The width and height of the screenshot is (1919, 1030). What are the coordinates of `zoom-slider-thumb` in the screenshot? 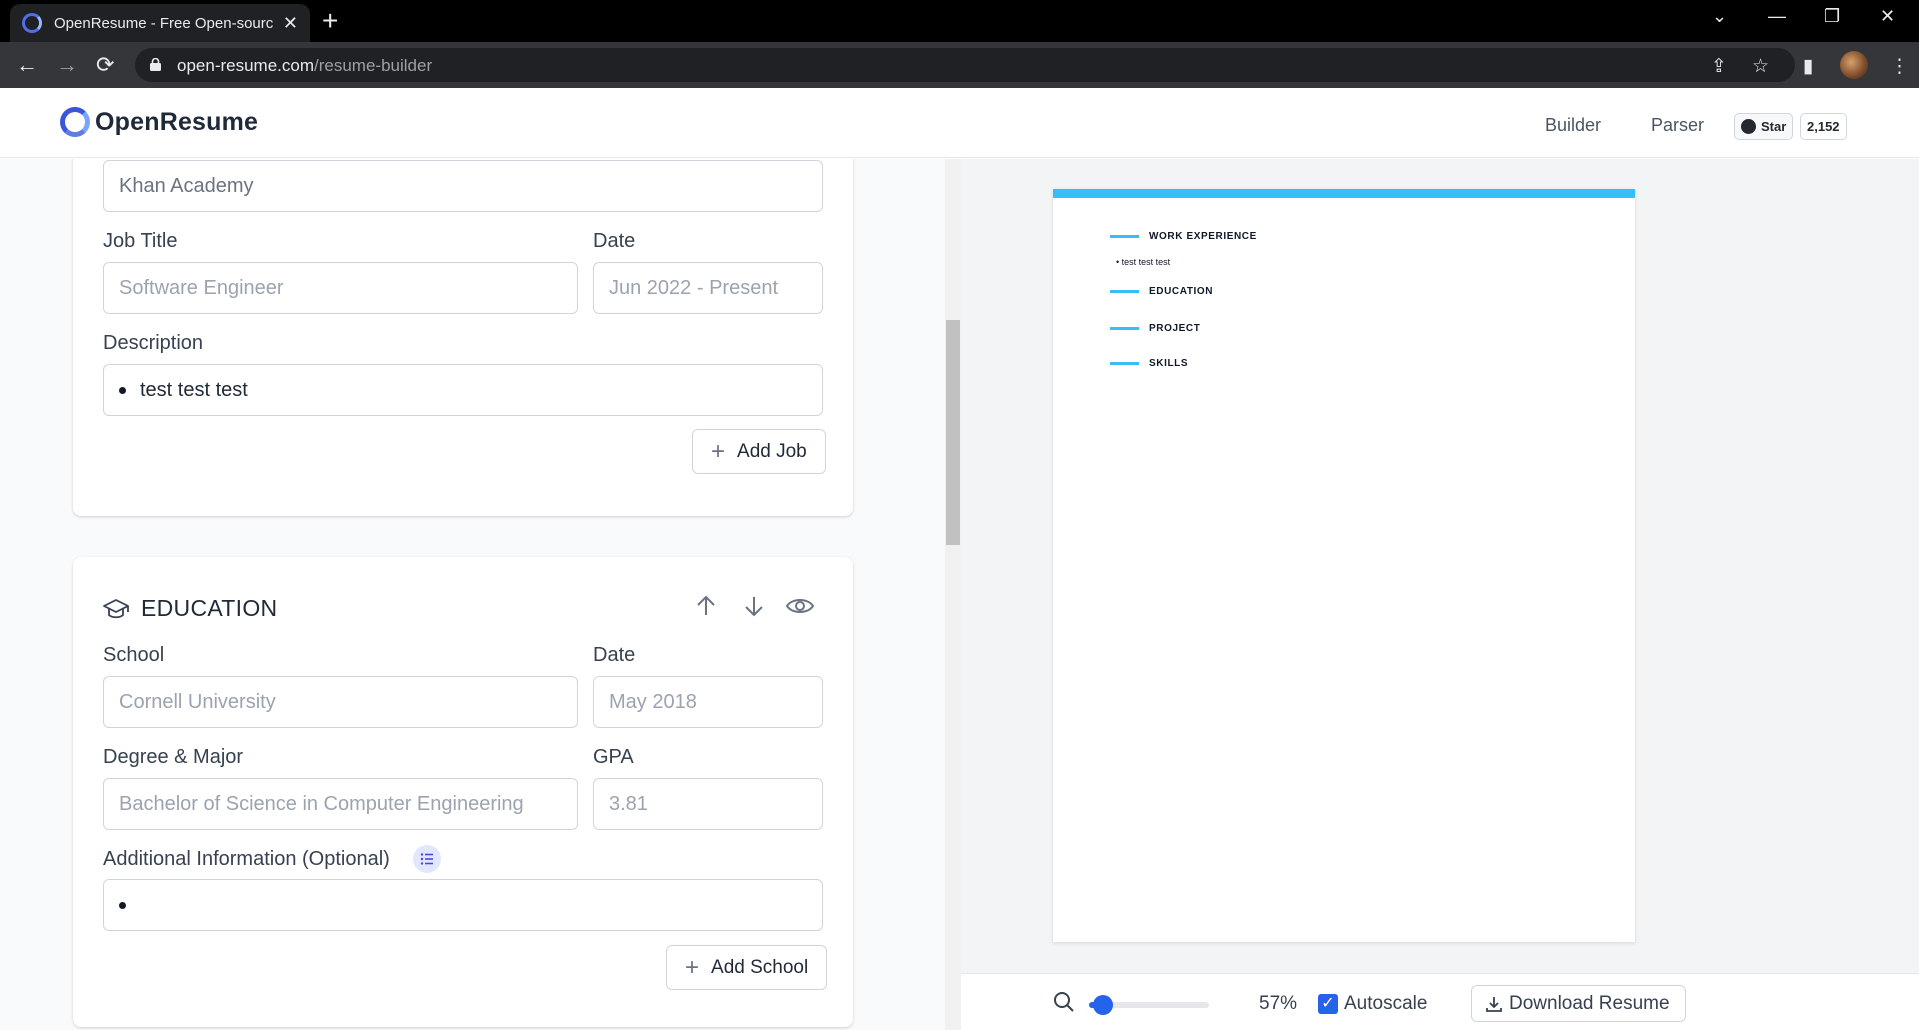 It's located at (1103, 1005).